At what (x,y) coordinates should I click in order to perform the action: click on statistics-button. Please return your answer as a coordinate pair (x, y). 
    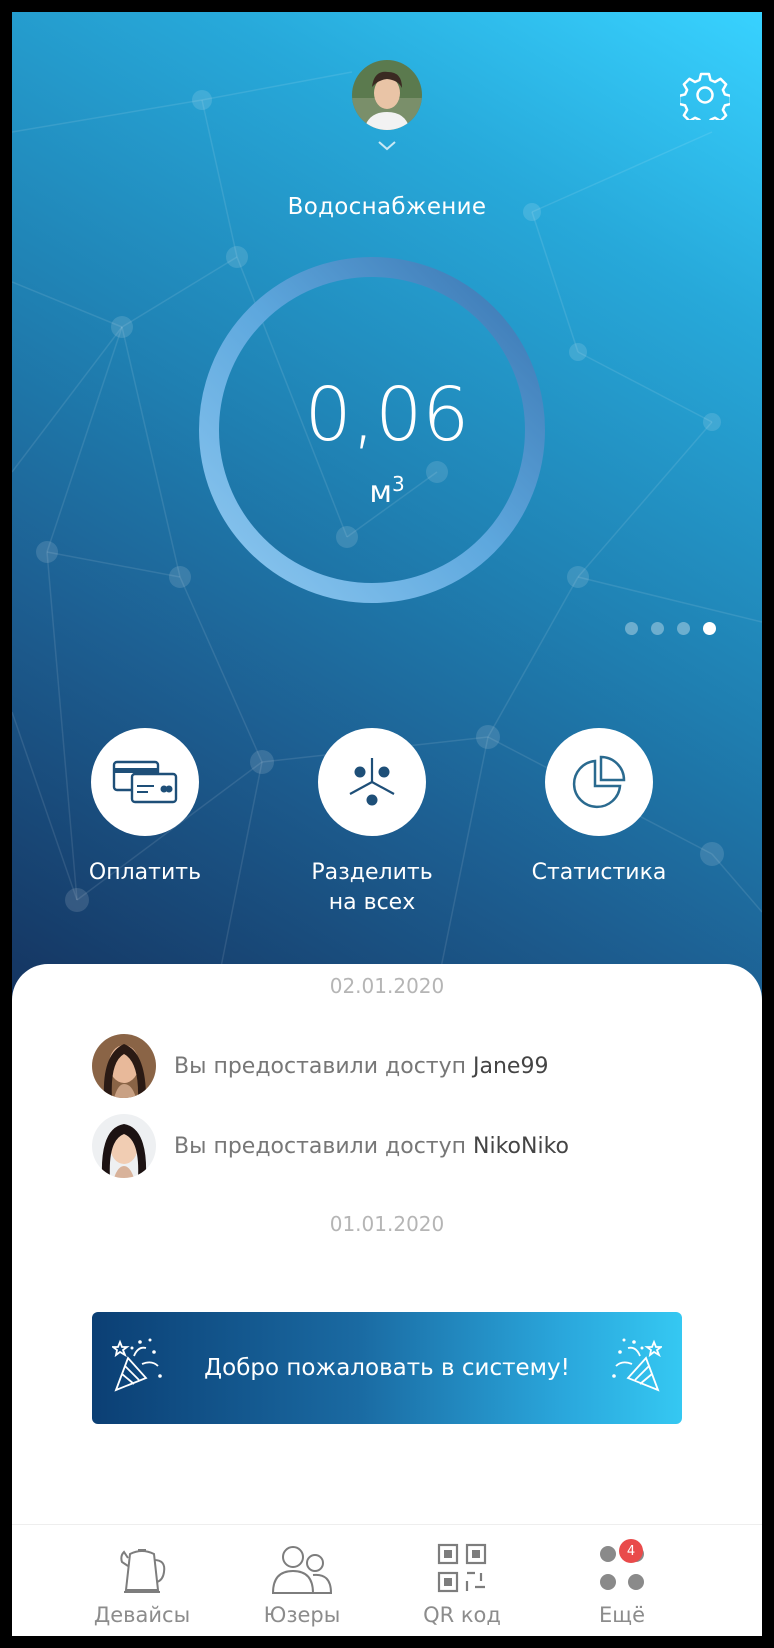
    Looking at the image, I should click on (599, 782).